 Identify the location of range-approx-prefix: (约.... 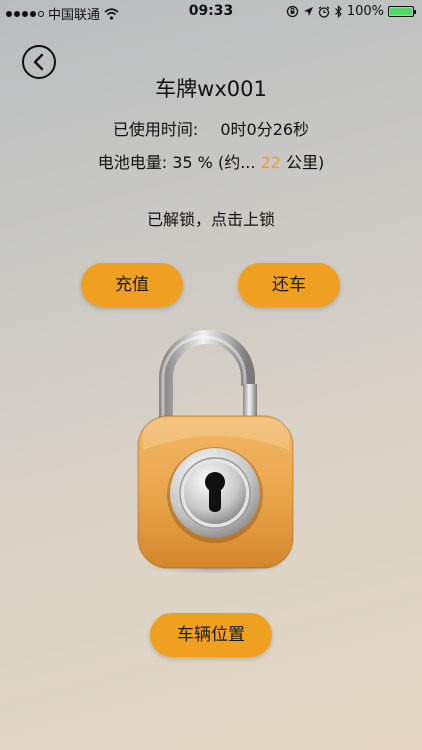
(236, 162).